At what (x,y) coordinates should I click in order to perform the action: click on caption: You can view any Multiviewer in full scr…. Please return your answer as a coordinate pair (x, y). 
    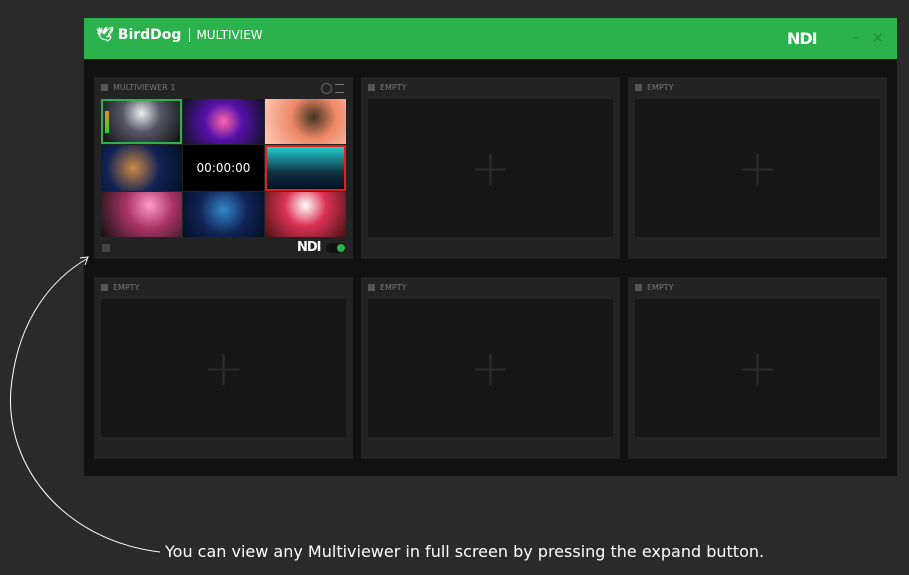
    Looking at the image, I should click on (465, 551).